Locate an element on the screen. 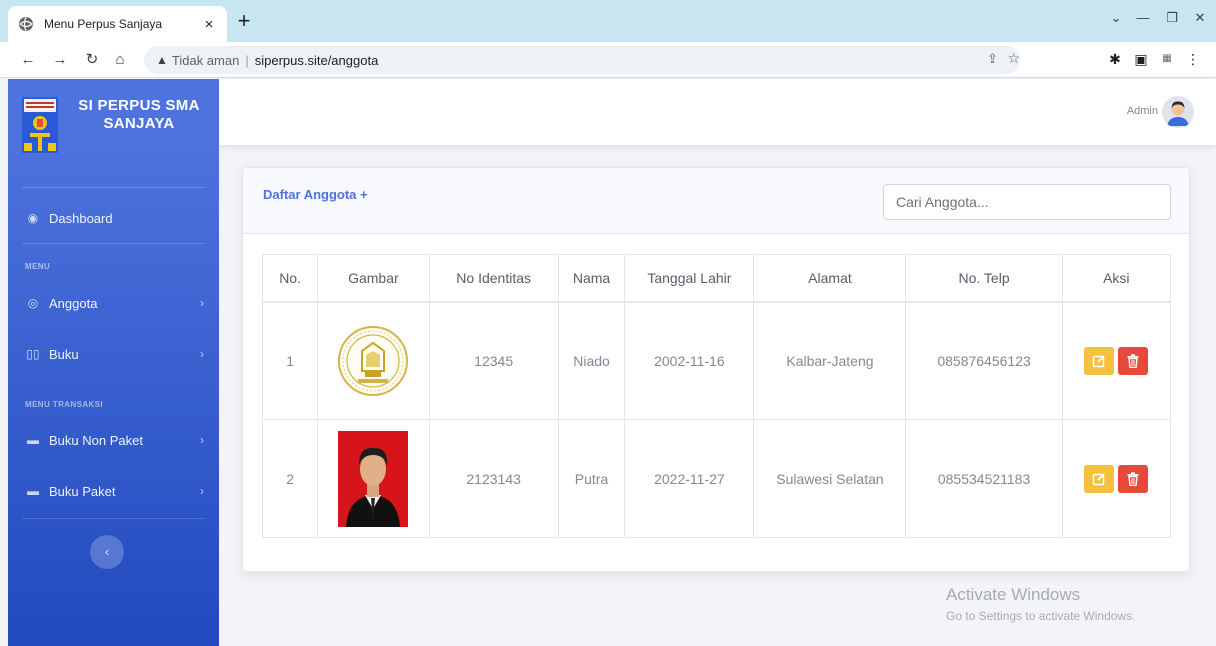 The image size is (1216, 646). portrait-photo-image is located at coordinates (373, 478).